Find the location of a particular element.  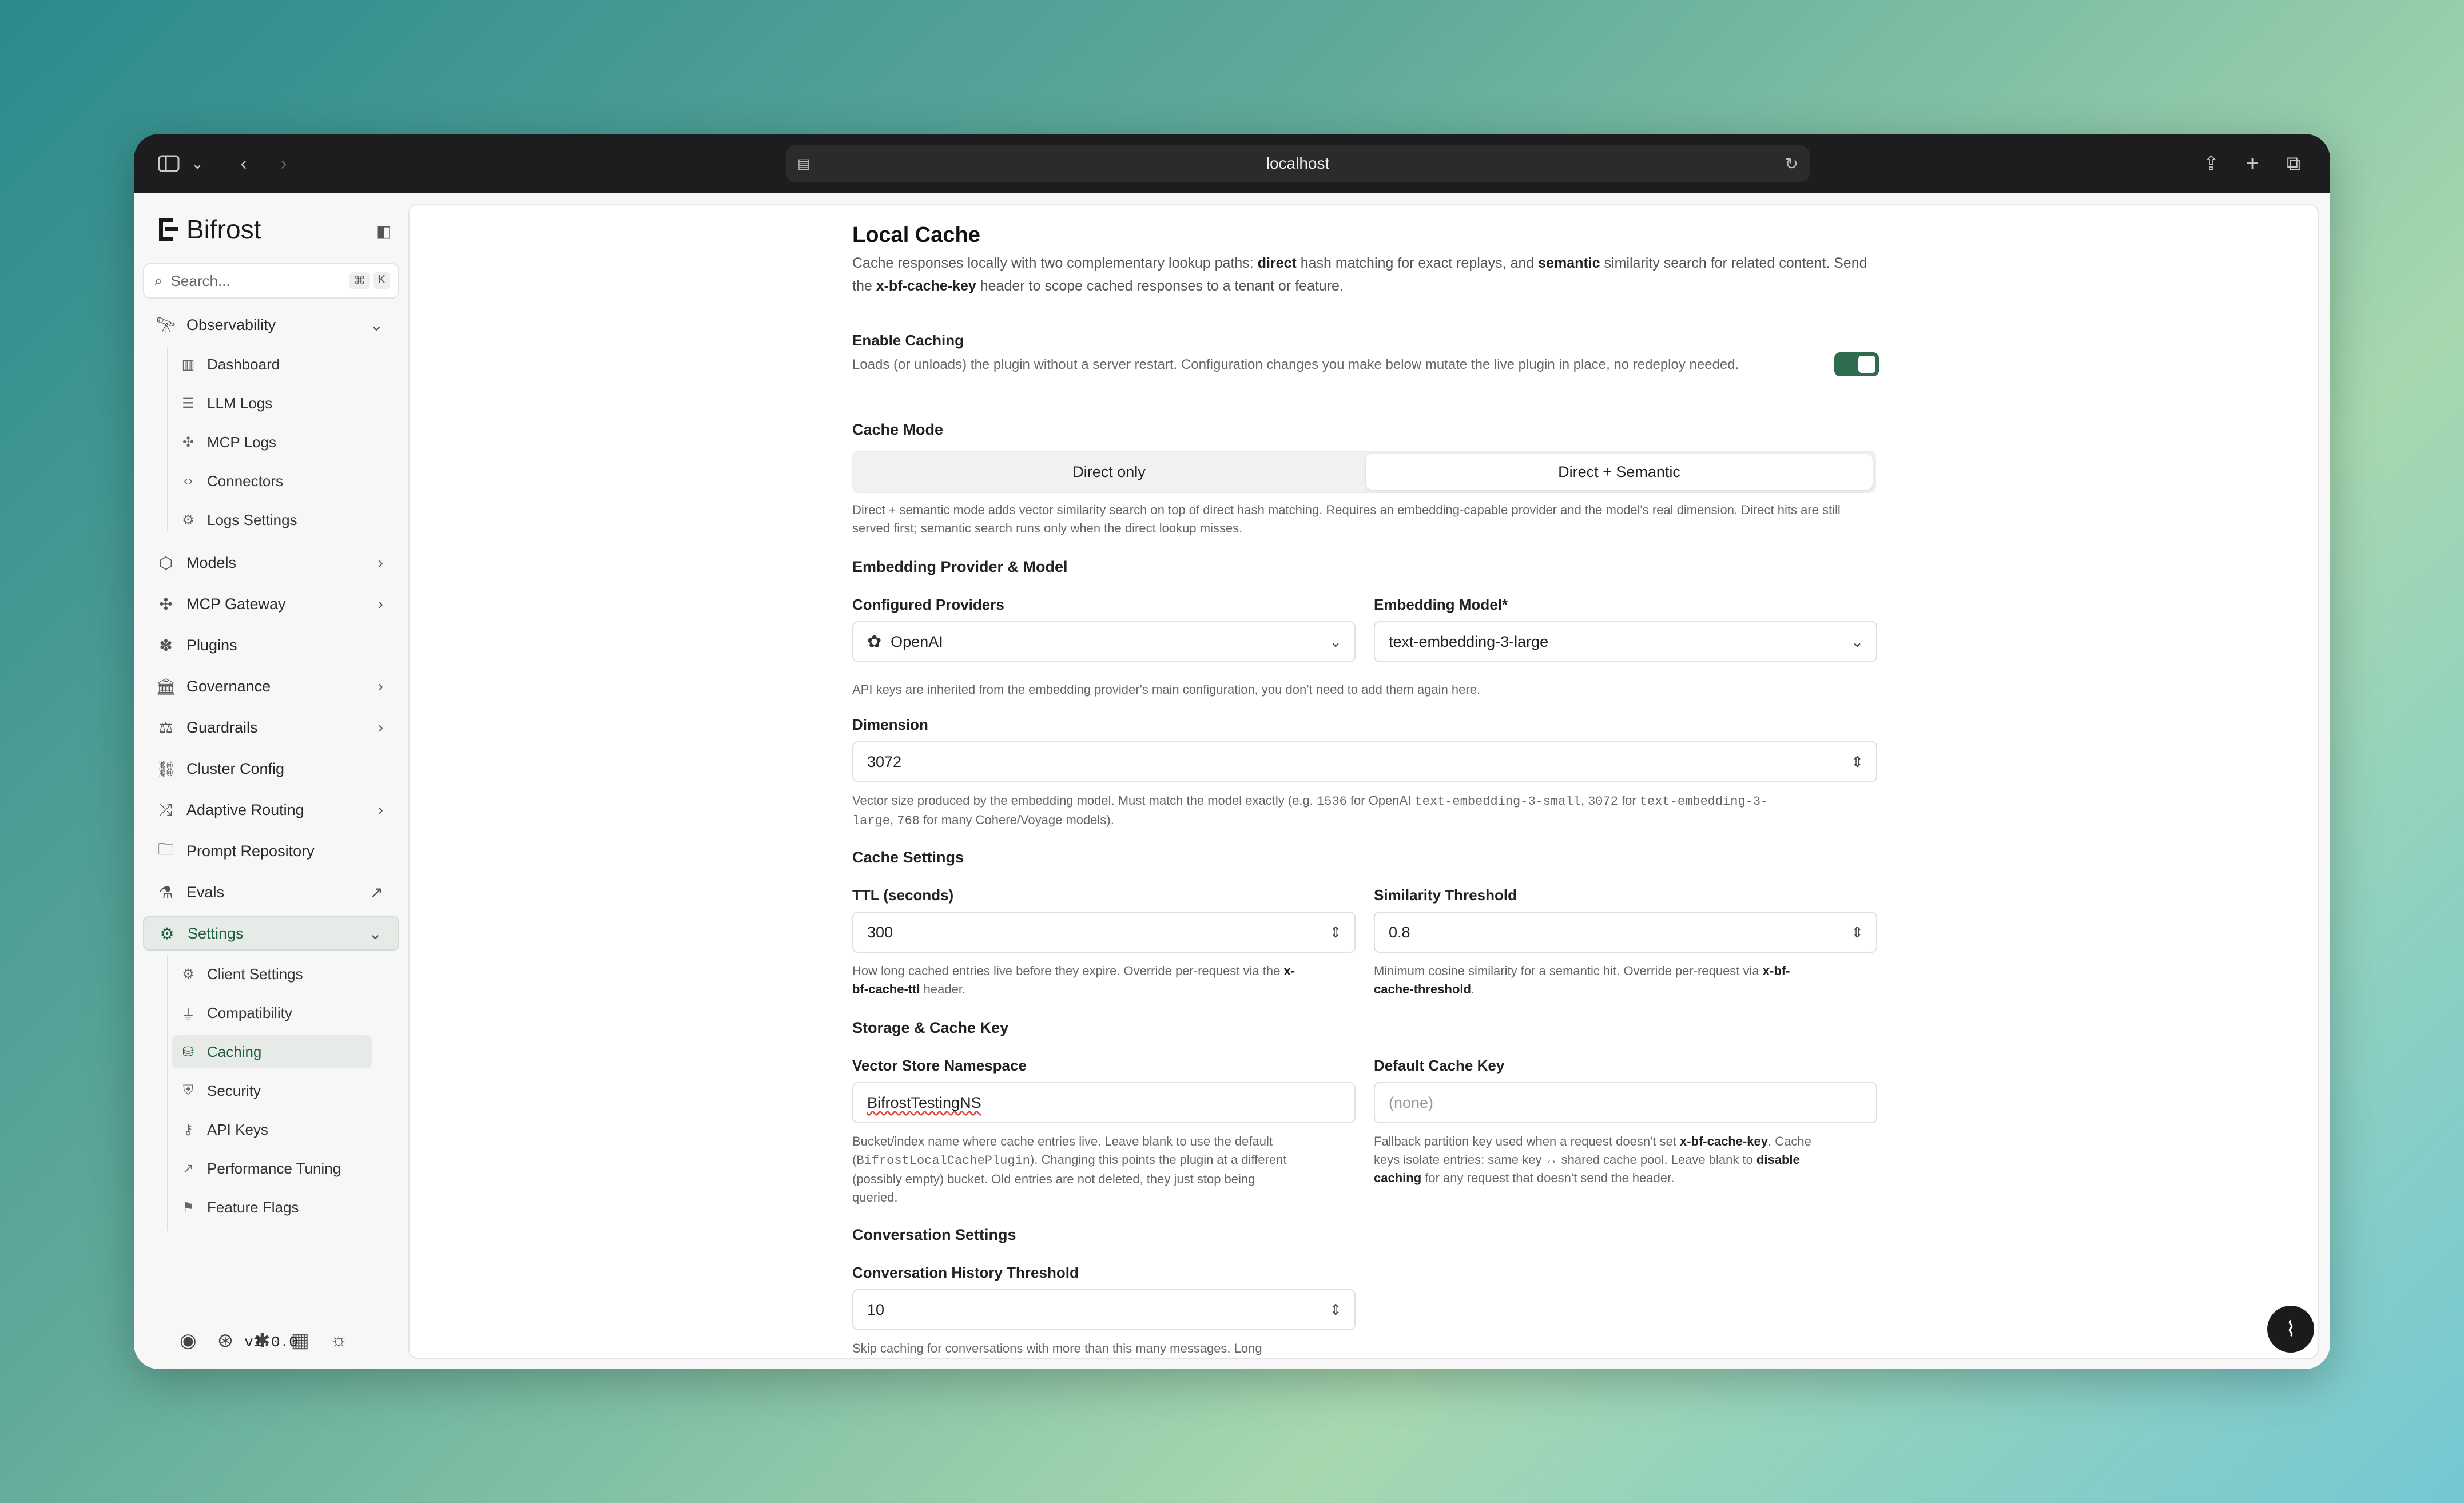

mcp-icon: ✣ is located at coordinates (188, 442).